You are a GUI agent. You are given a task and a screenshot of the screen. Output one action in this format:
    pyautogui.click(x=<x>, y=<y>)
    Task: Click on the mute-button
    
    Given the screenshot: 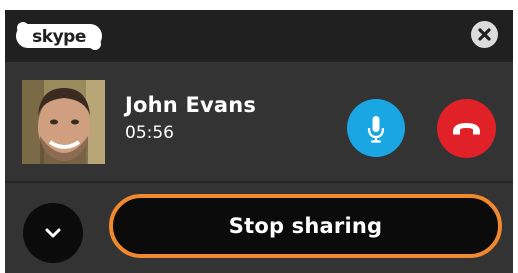 What is the action you would take?
    pyautogui.click(x=376, y=128)
    